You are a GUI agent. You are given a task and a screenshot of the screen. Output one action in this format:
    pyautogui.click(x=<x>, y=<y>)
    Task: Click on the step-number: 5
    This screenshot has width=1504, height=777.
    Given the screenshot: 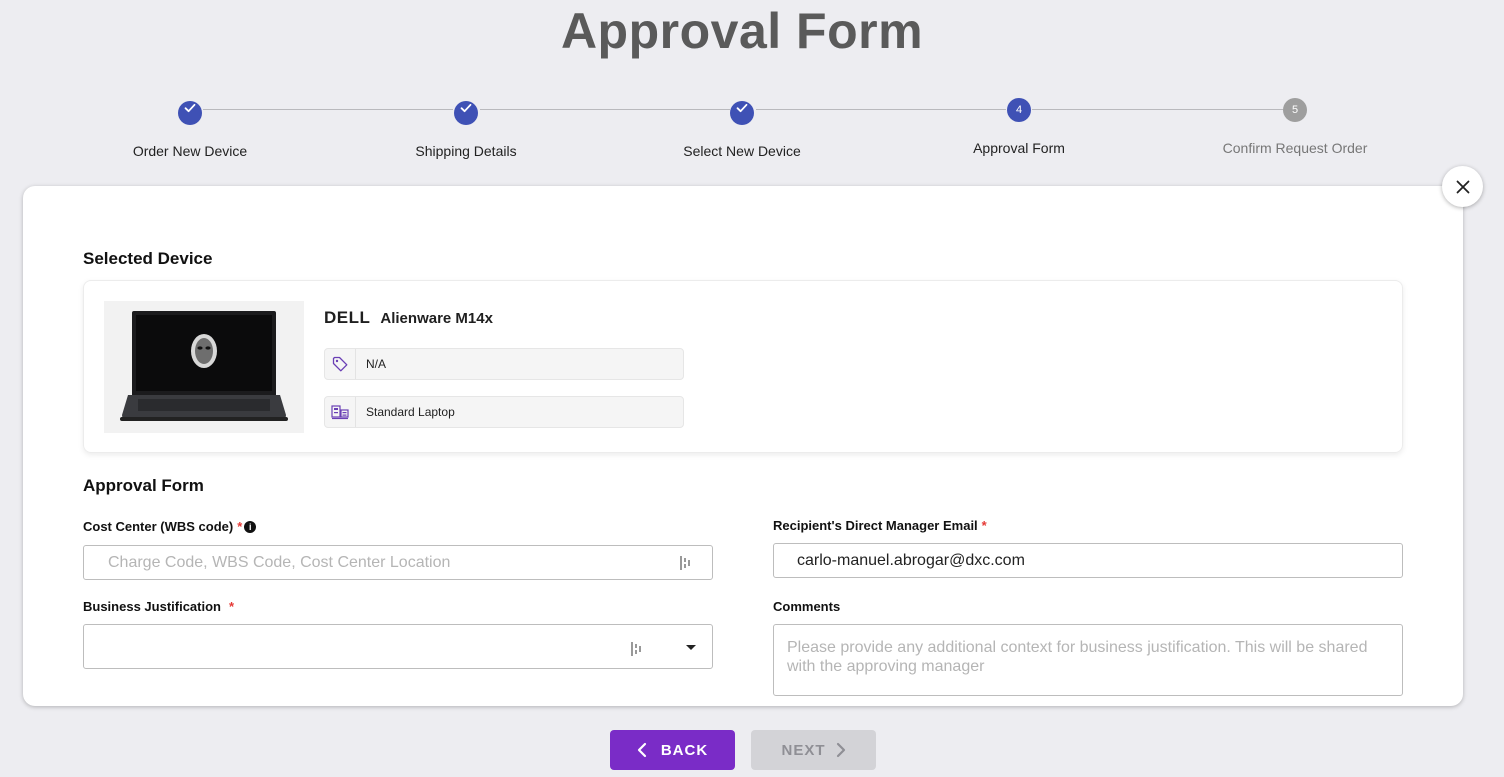 What is the action you would take?
    pyautogui.click(x=1295, y=110)
    